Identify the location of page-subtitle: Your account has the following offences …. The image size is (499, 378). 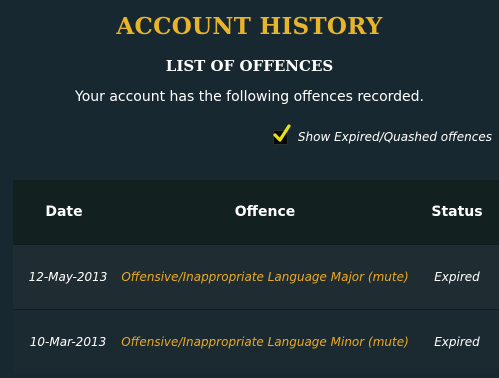
(249, 97).